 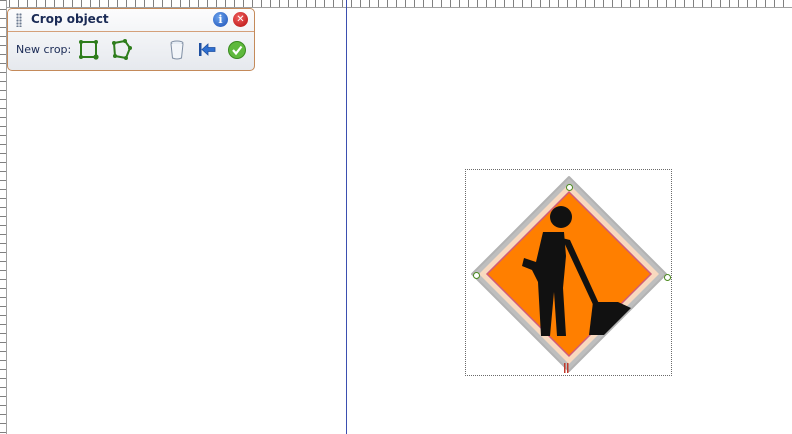 I want to click on rectangle-crop-button, so click(x=89, y=50).